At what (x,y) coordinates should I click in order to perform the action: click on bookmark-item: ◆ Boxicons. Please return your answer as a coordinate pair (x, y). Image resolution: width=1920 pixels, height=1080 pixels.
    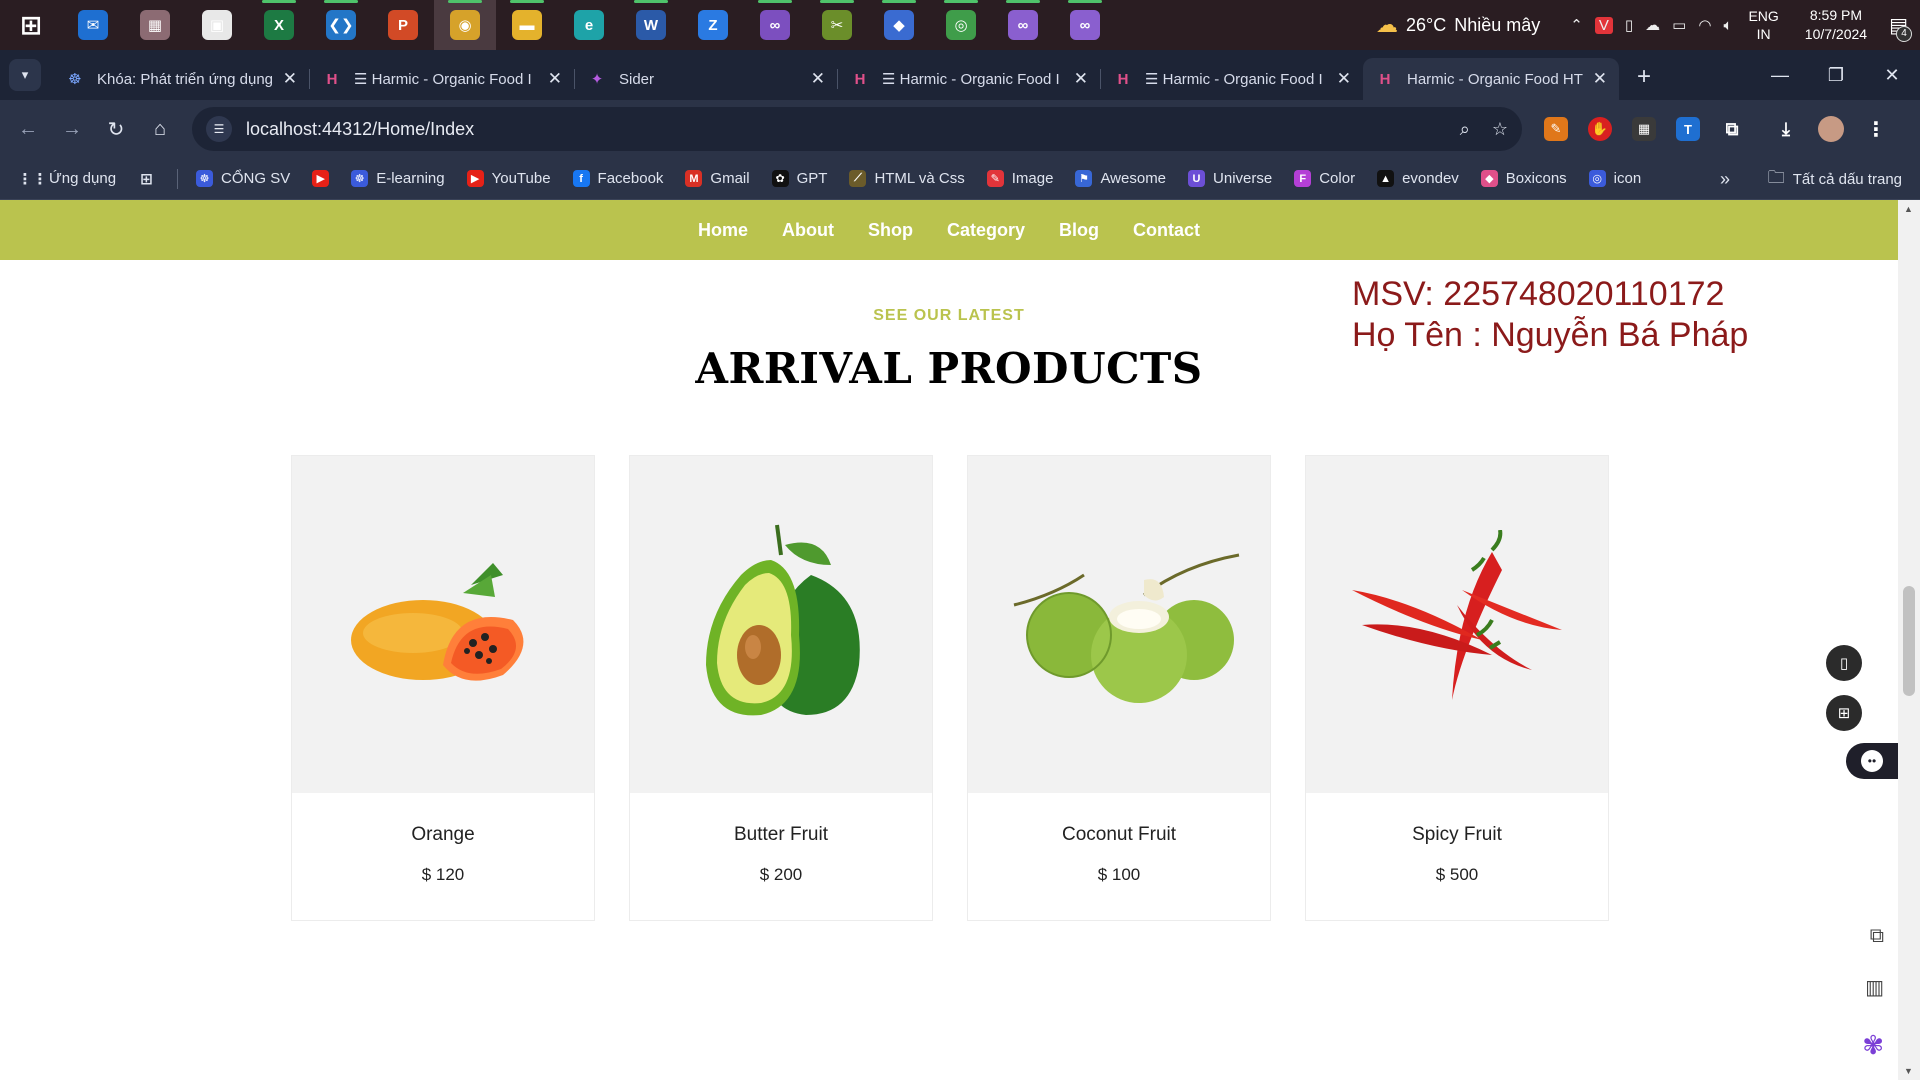
    Looking at the image, I should click on (1523, 178).